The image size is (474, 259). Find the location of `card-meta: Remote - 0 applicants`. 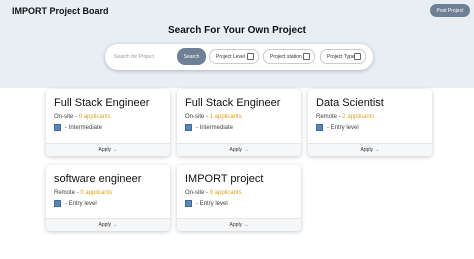

card-meta: Remote - 0 applicants is located at coordinates (83, 193).